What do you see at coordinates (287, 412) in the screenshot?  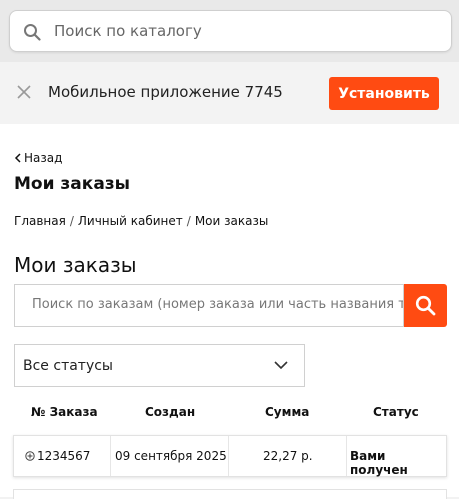 I see `column-header-sum: Сумма` at bounding box center [287, 412].